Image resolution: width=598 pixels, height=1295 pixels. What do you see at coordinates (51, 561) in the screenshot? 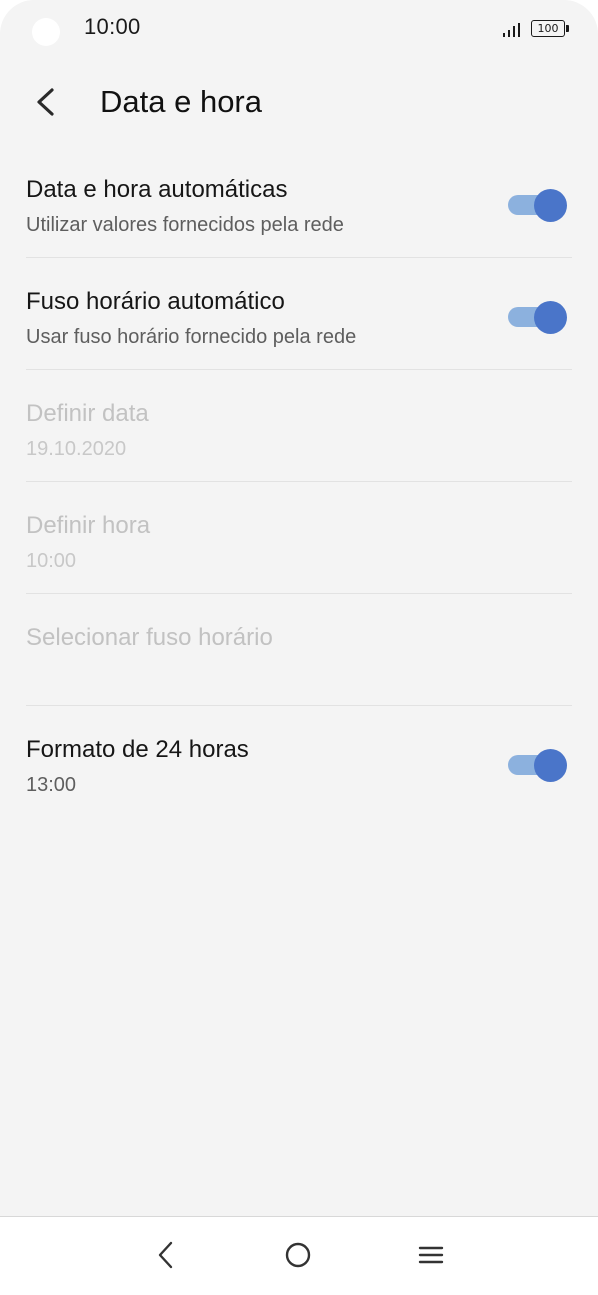
I see `setting-subtitle: 10:00` at bounding box center [51, 561].